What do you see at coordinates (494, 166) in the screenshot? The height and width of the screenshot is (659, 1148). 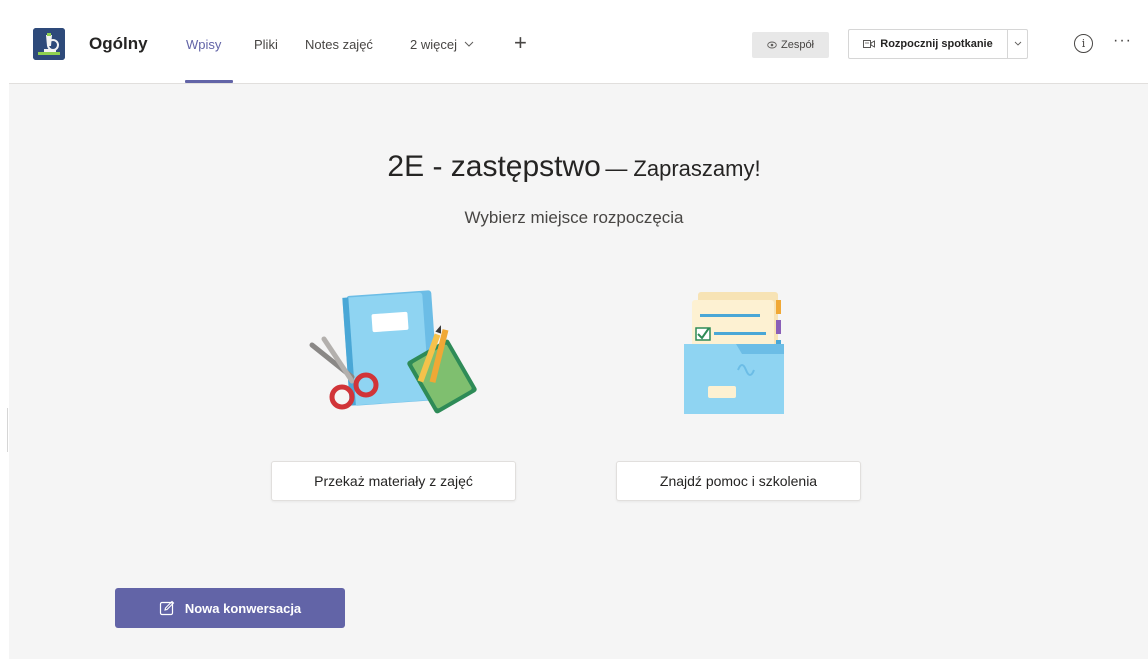 I see `team-name: 2E - zastępstwo` at bounding box center [494, 166].